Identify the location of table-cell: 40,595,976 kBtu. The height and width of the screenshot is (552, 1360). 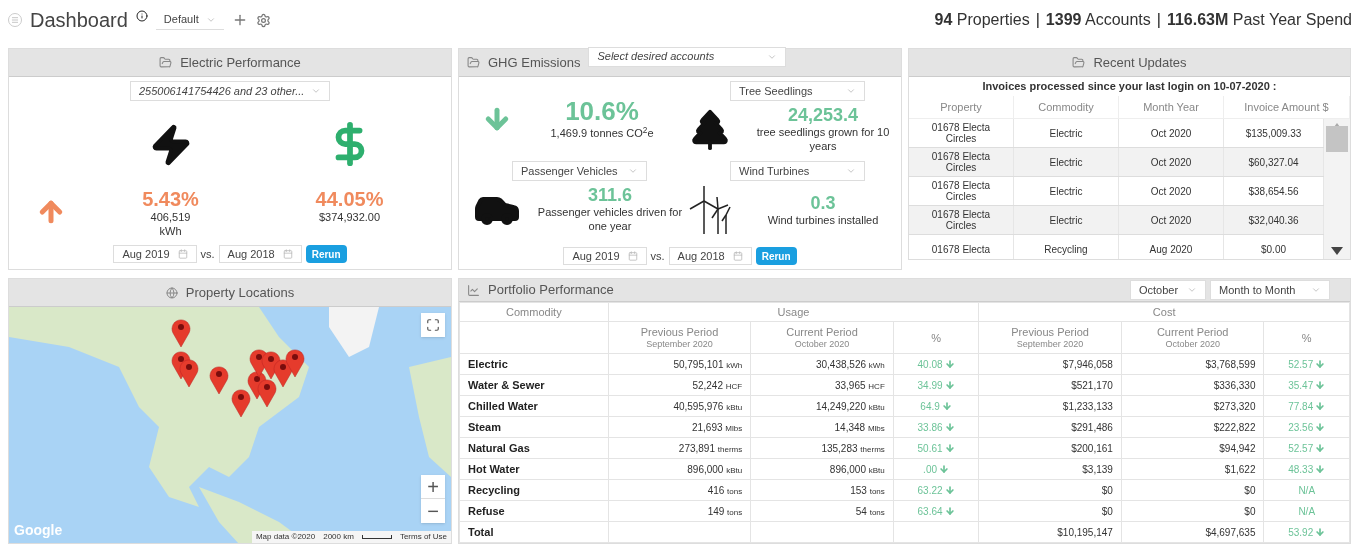
(708, 406).